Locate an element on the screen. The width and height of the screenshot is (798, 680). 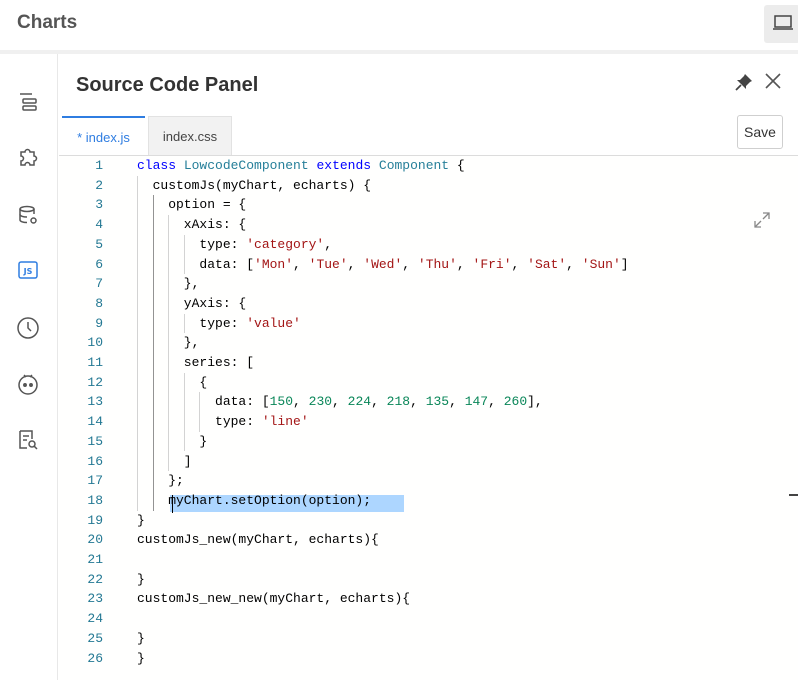
line-number: 24 is located at coordinates (95, 619).